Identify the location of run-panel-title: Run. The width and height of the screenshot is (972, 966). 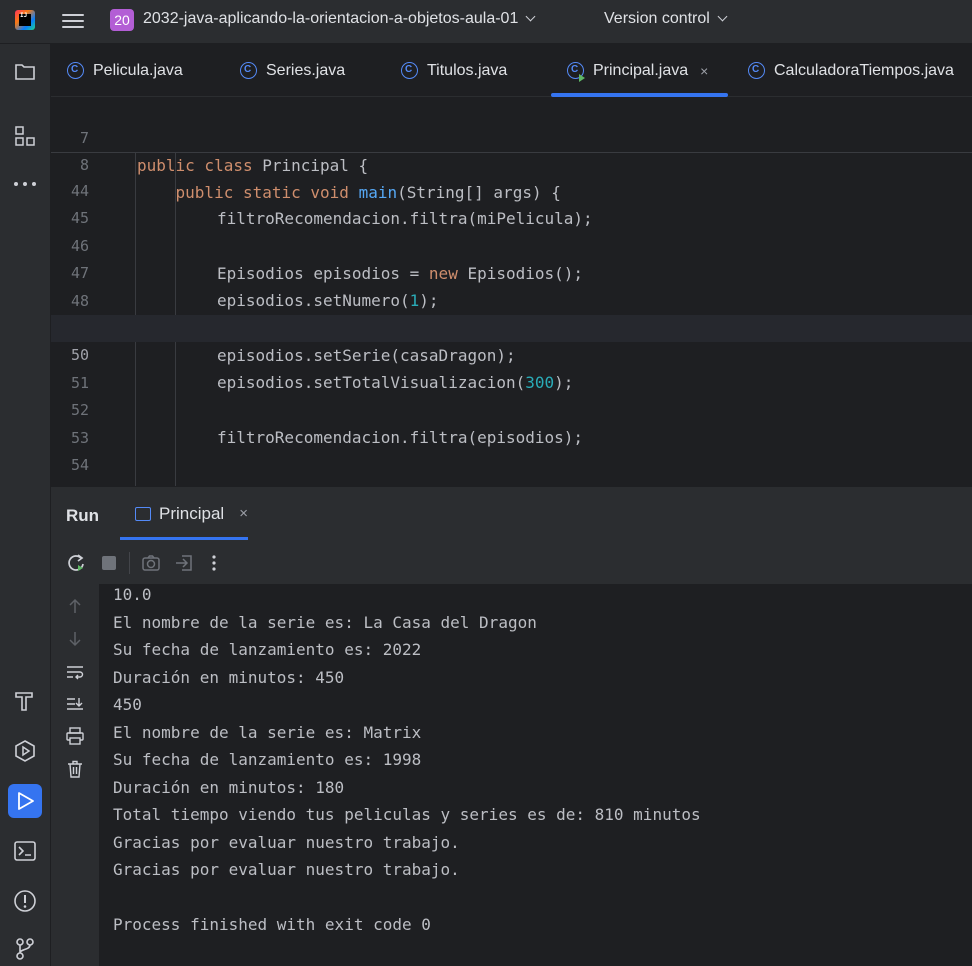
(83, 515).